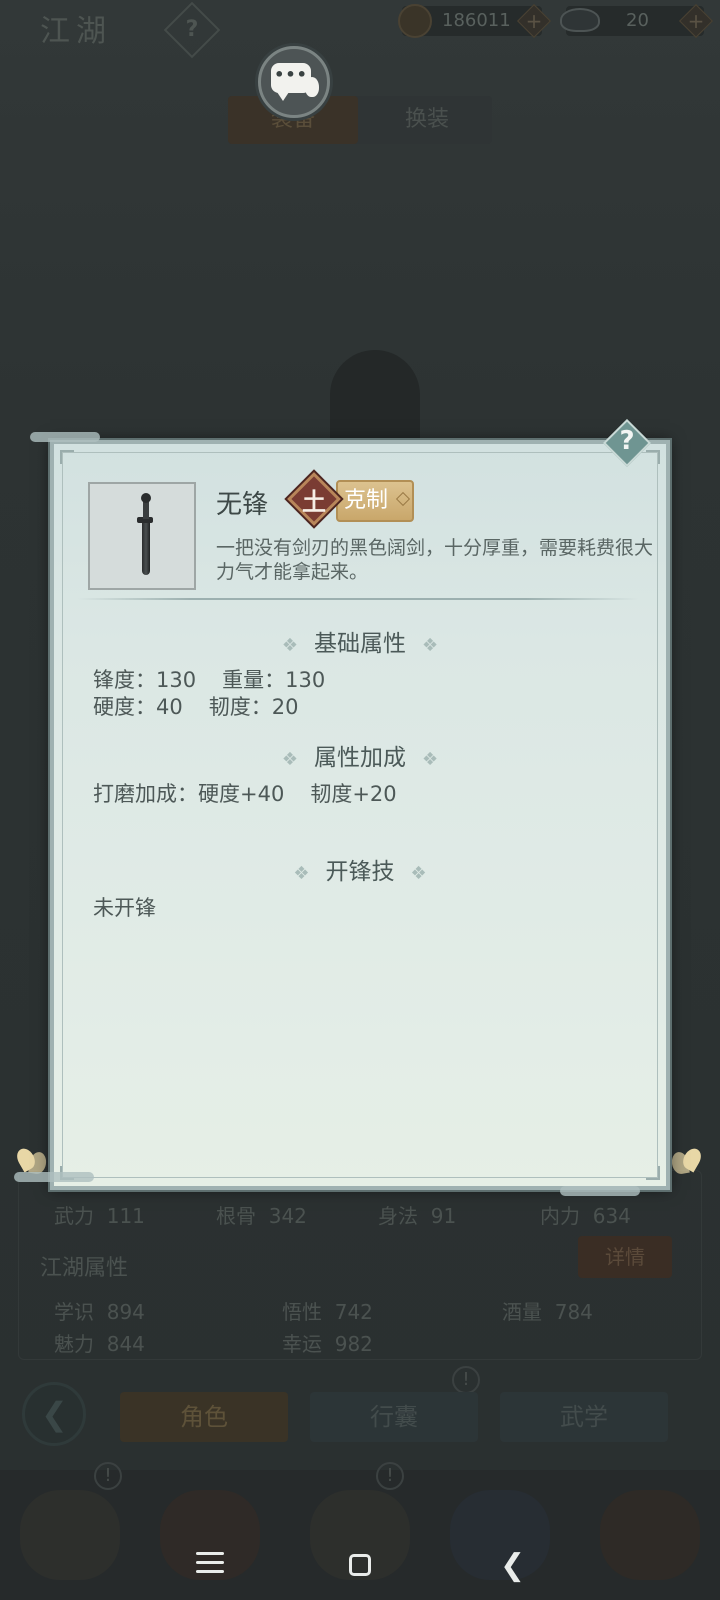 The width and height of the screenshot is (720, 1600). Describe the element at coordinates (124, 908) in the screenshot. I see `edge-skill-value: 未开锋` at that location.